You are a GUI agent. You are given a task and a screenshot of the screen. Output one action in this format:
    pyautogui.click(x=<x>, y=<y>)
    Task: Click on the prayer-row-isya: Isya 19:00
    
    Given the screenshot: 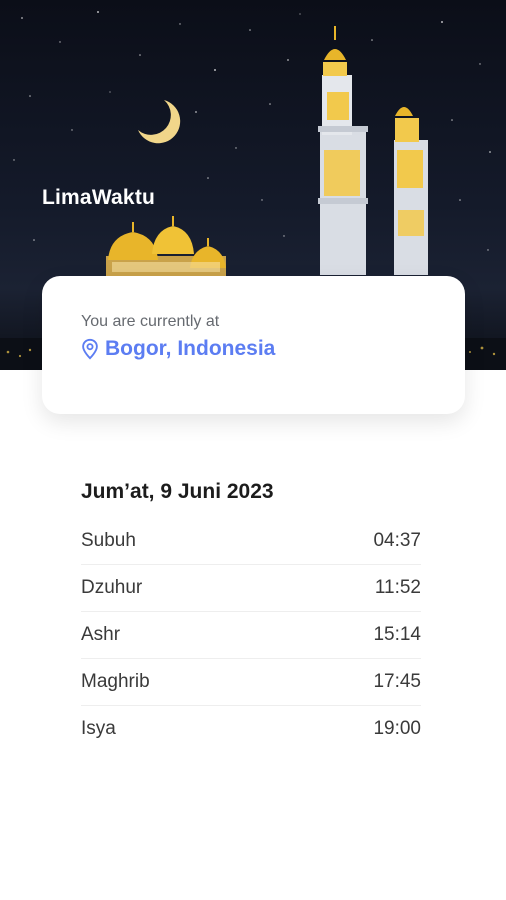 What is the action you would take?
    pyautogui.click(x=251, y=729)
    